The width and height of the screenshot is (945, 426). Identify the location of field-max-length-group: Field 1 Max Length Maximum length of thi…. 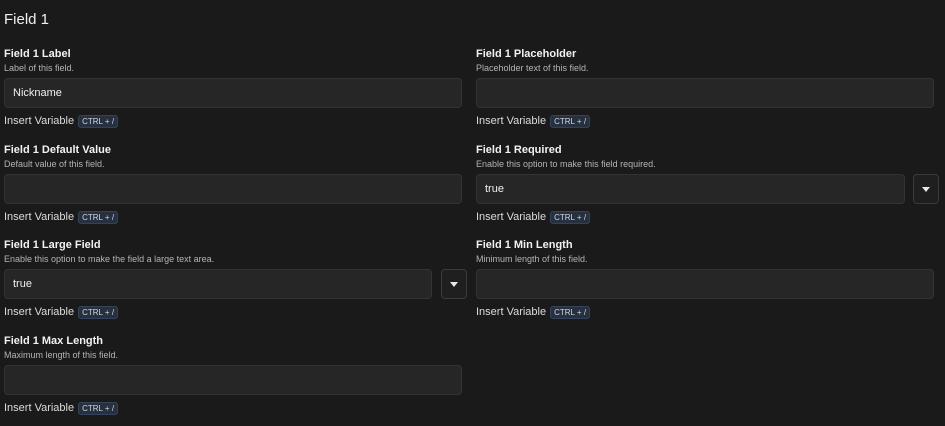
(233, 375).